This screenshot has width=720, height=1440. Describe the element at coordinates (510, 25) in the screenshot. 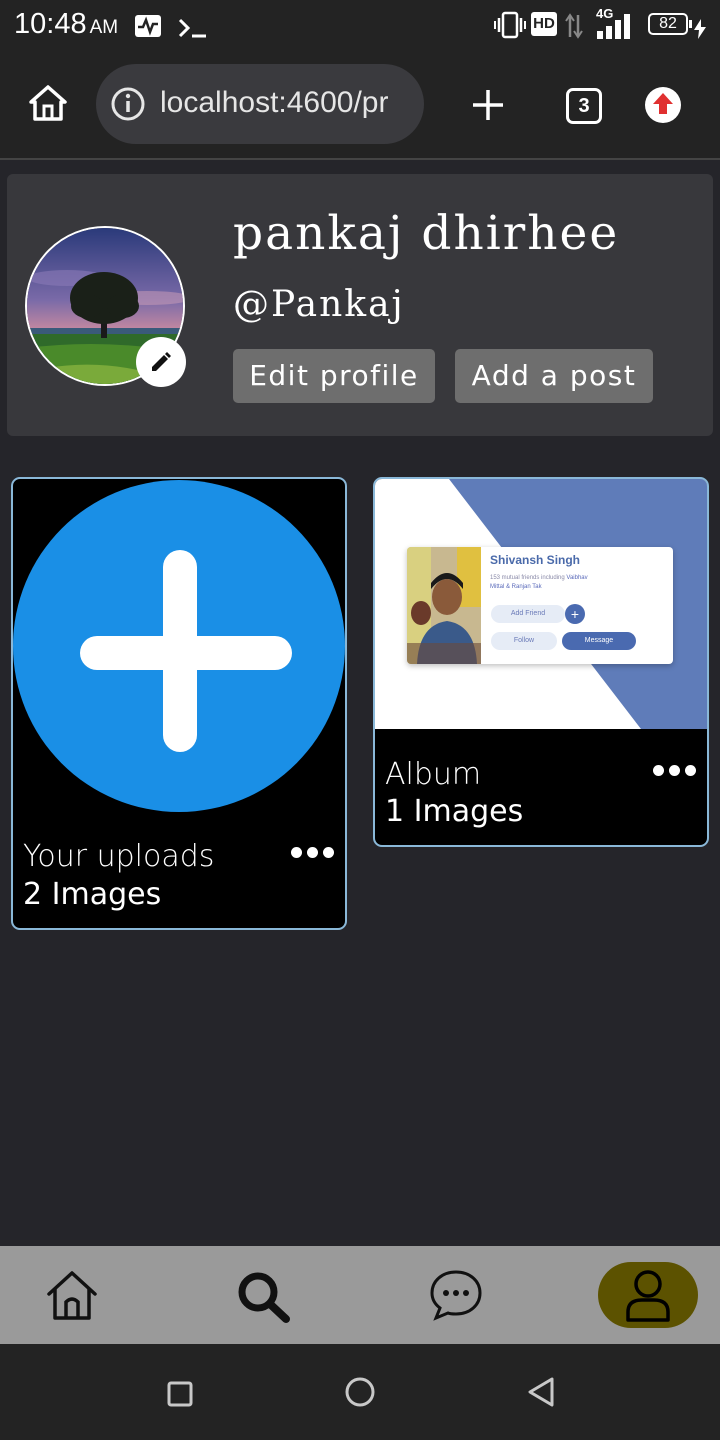

I see `vibrate-icon` at that location.